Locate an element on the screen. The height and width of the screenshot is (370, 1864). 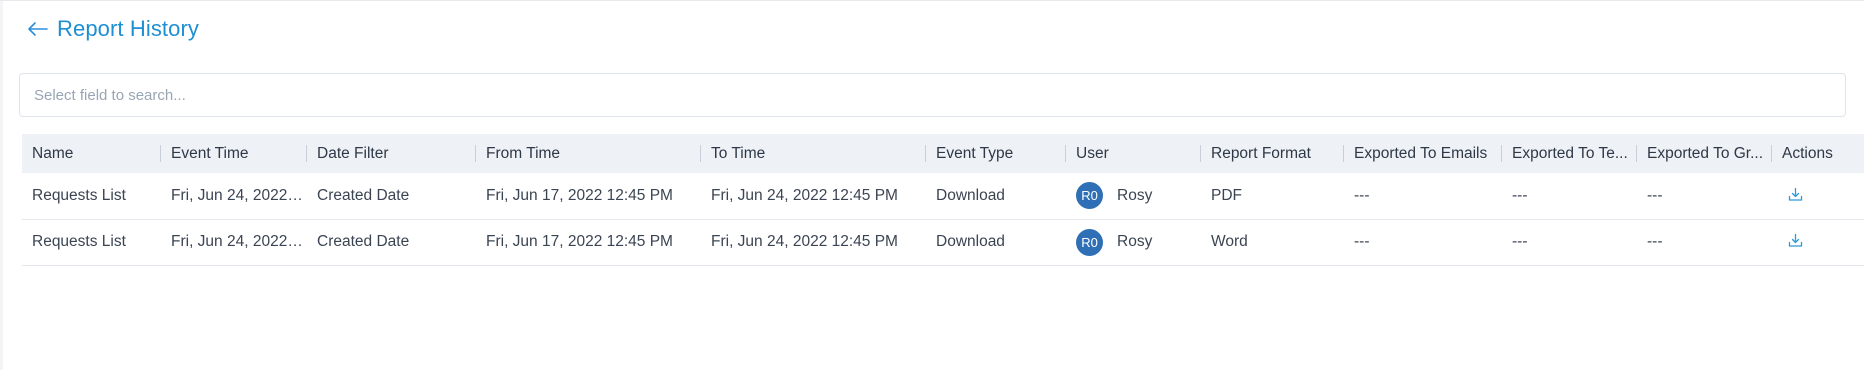
column-header-to-time: To Time is located at coordinates (813, 153).